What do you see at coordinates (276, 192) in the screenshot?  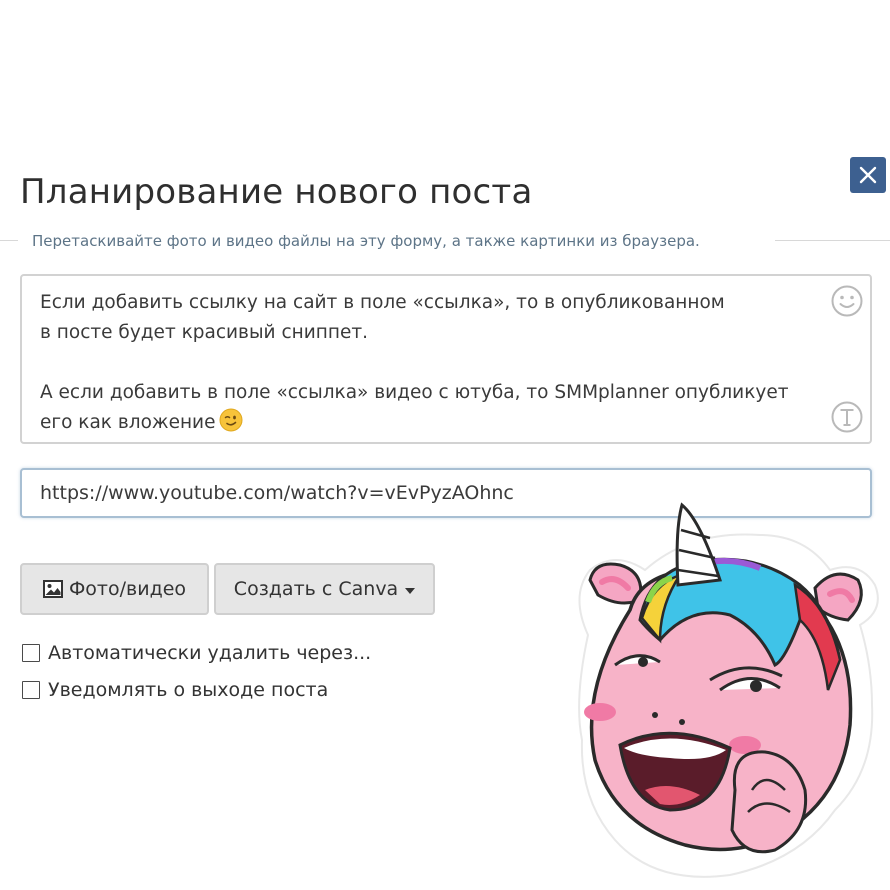 I see `dialog-title: Планирование нового поста` at bounding box center [276, 192].